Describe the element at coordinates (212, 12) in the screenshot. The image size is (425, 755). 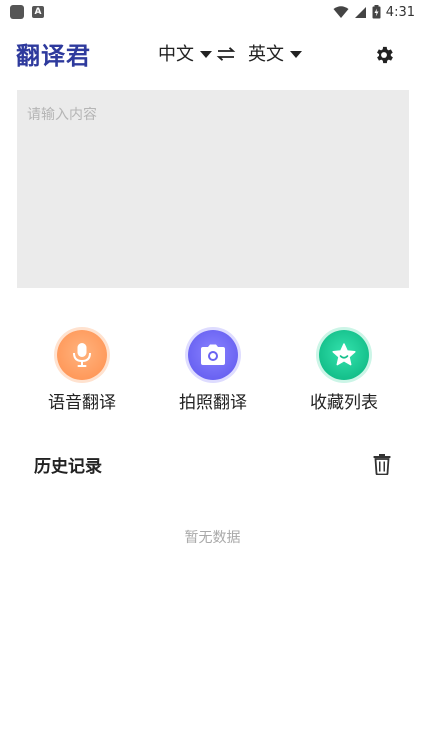
I see `status-bar: A 4:31` at that location.